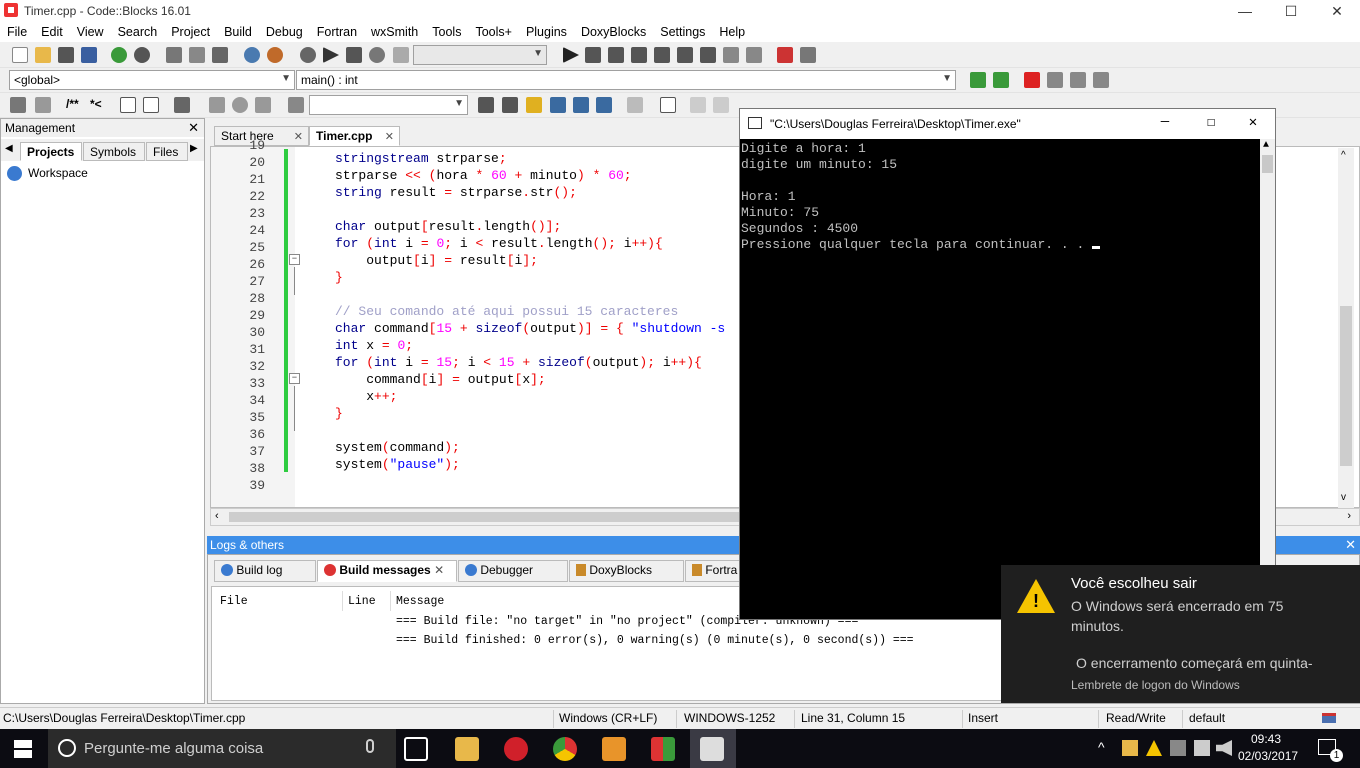 This screenshot has height=768, width=1360. What do you see at coordinates (978, 80) in the screenshot?
I see `jump-back-icon` at bounding box center [978, 80].